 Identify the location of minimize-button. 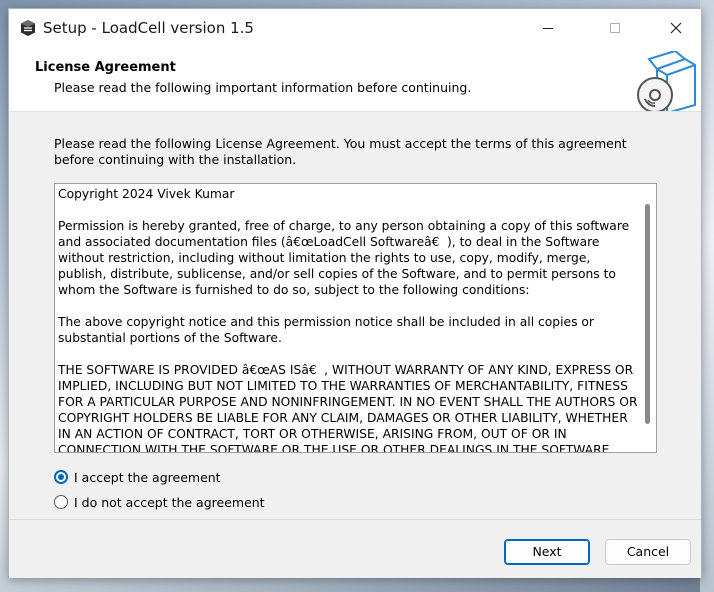
(548, 28).